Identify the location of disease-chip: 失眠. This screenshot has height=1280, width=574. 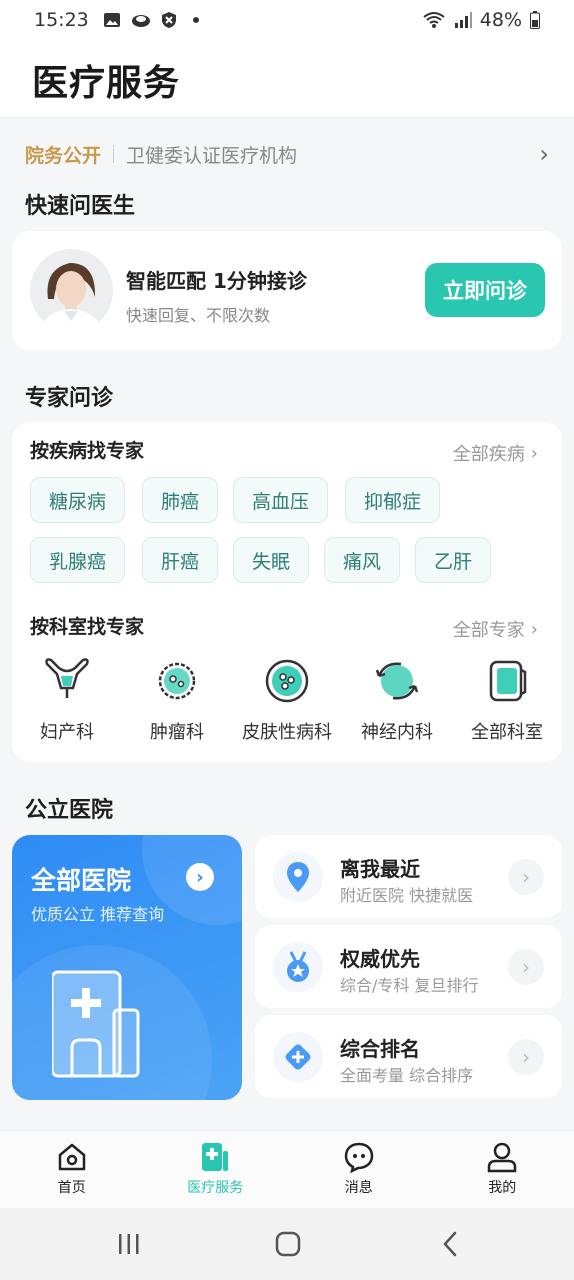
(271, 560).